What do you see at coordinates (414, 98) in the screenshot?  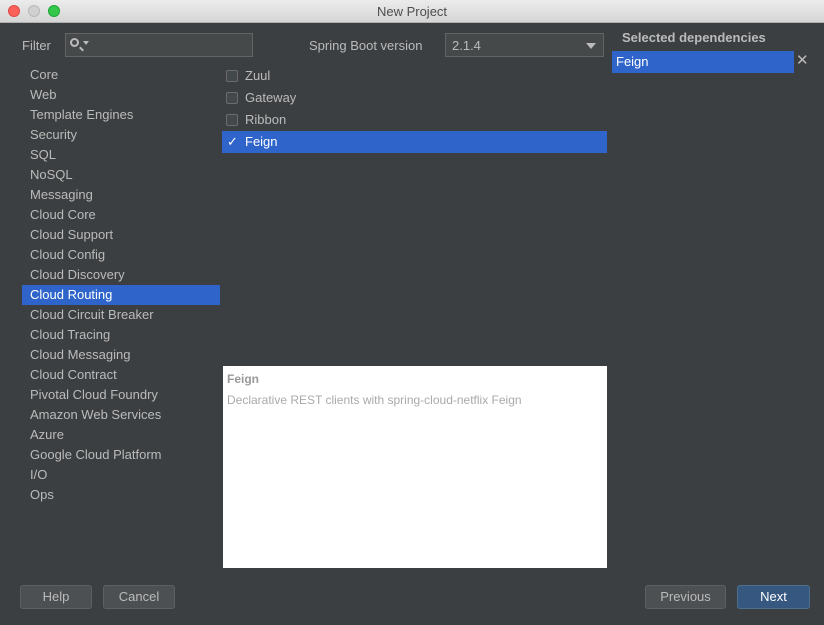 I see `dependency-item: Gateway` at bounding box center [414, 98].